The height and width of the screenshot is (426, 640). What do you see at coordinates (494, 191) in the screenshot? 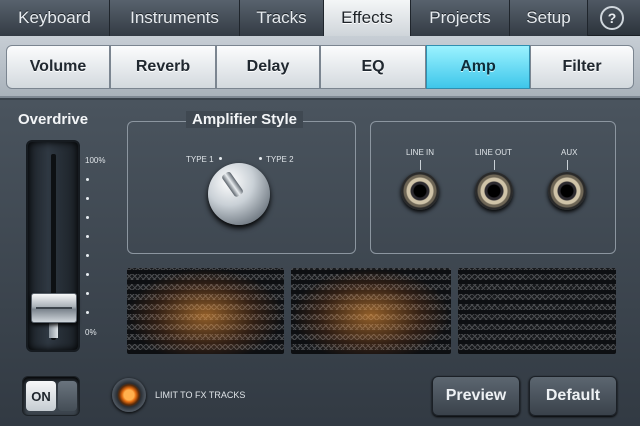
I see `line-out-jack` at bounding box center [494, 191].